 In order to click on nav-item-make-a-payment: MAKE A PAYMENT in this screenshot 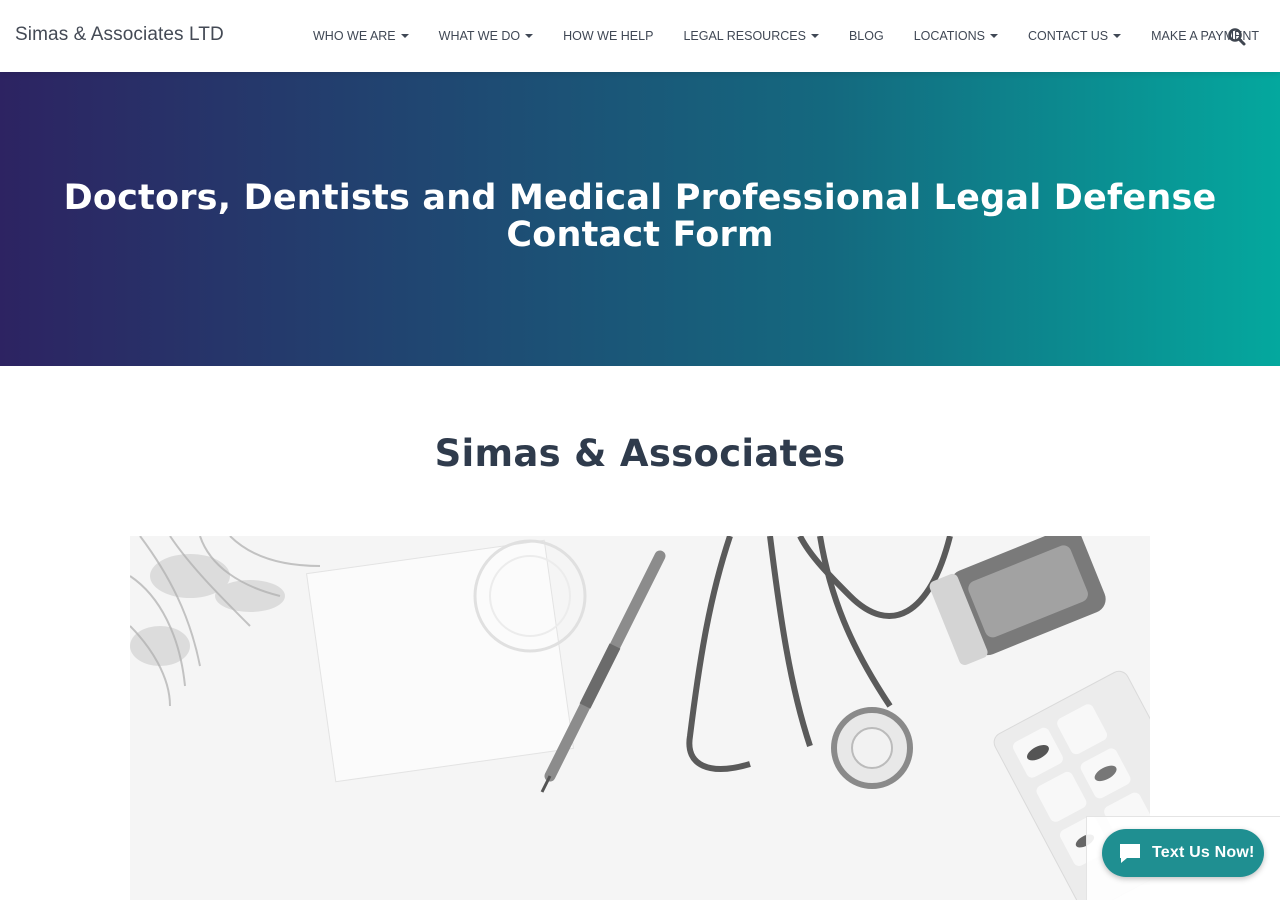, I will do `click(1205, 36)`.